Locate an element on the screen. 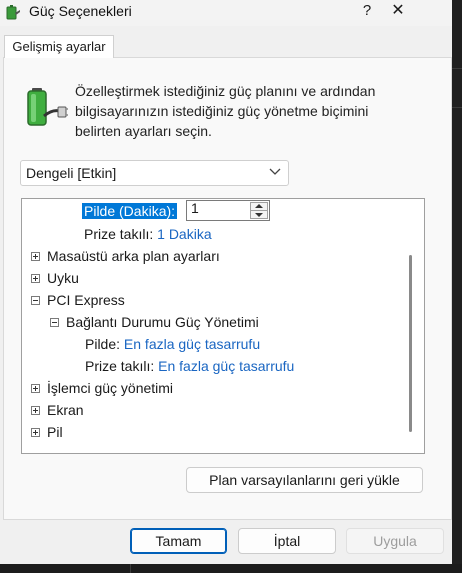 This screenshot has height=573, width=462. tree-item-pci-express: PCI Express is located at coordinates (86, 300).